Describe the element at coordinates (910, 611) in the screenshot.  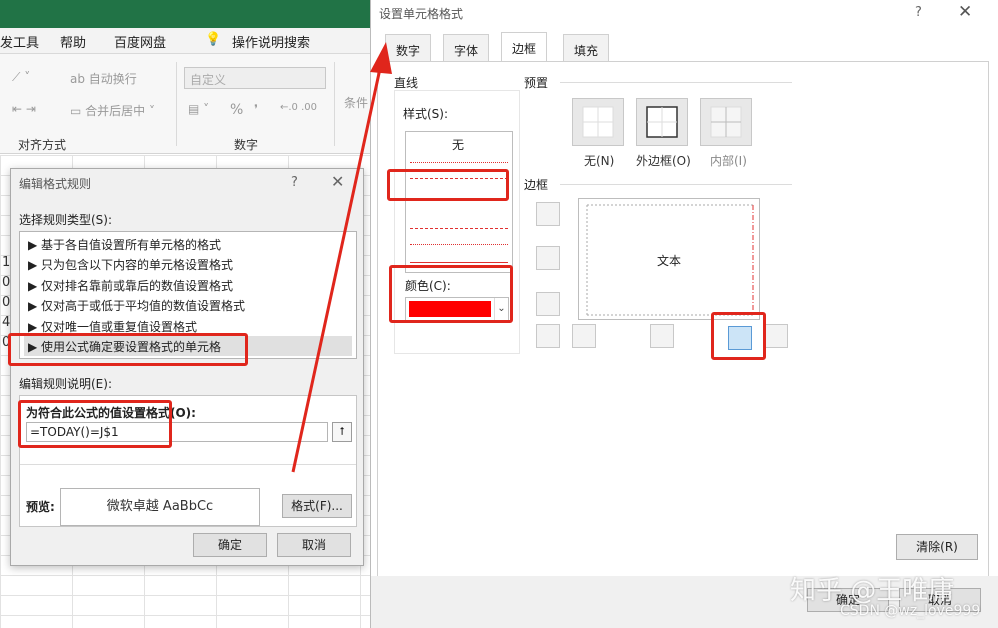
I see `csdn-watermark: CSDN @wz_love999` at that location.